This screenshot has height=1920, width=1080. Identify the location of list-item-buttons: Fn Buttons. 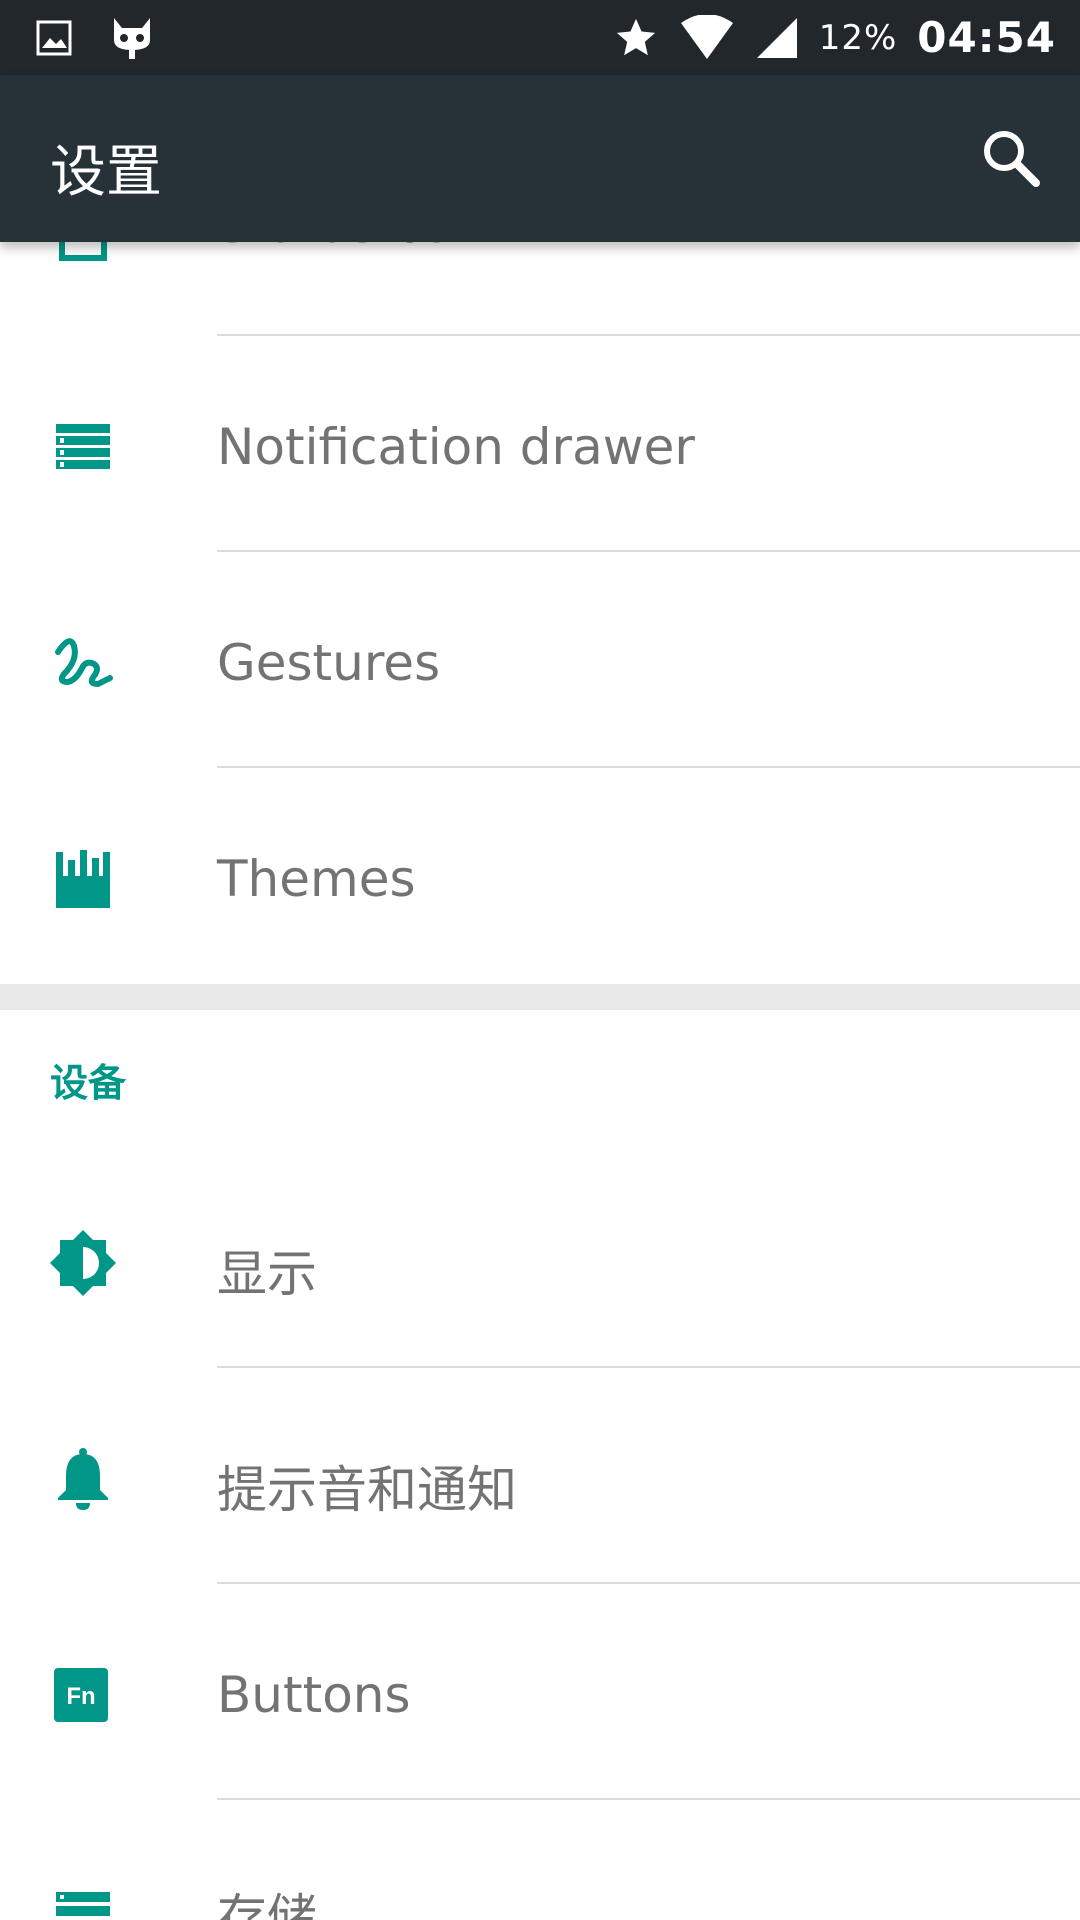
(540, 1692).